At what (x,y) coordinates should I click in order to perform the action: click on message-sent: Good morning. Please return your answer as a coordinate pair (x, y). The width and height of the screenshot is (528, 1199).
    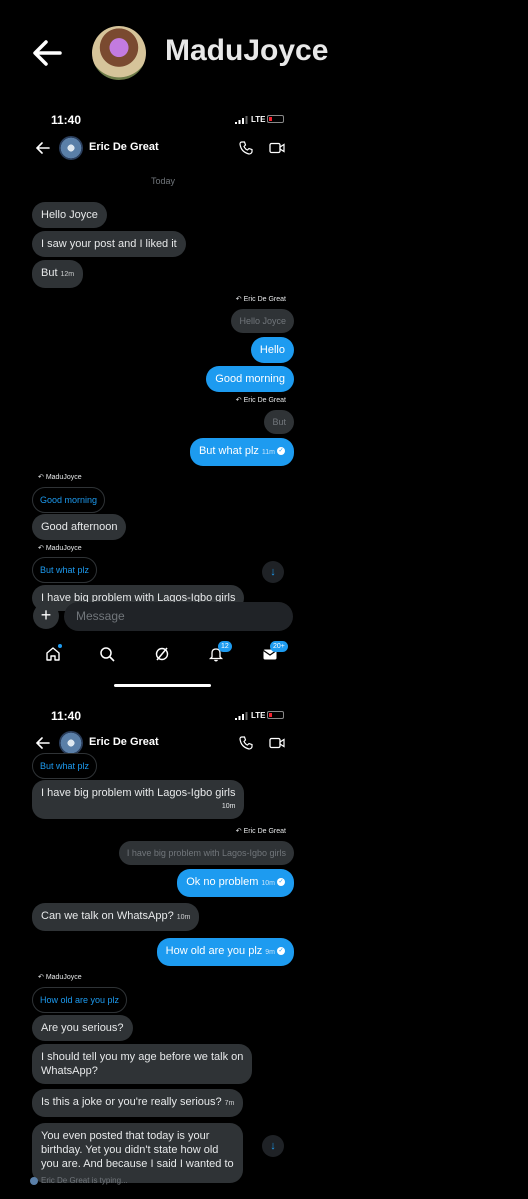
    Looking at the image, I should click on (250, 379).